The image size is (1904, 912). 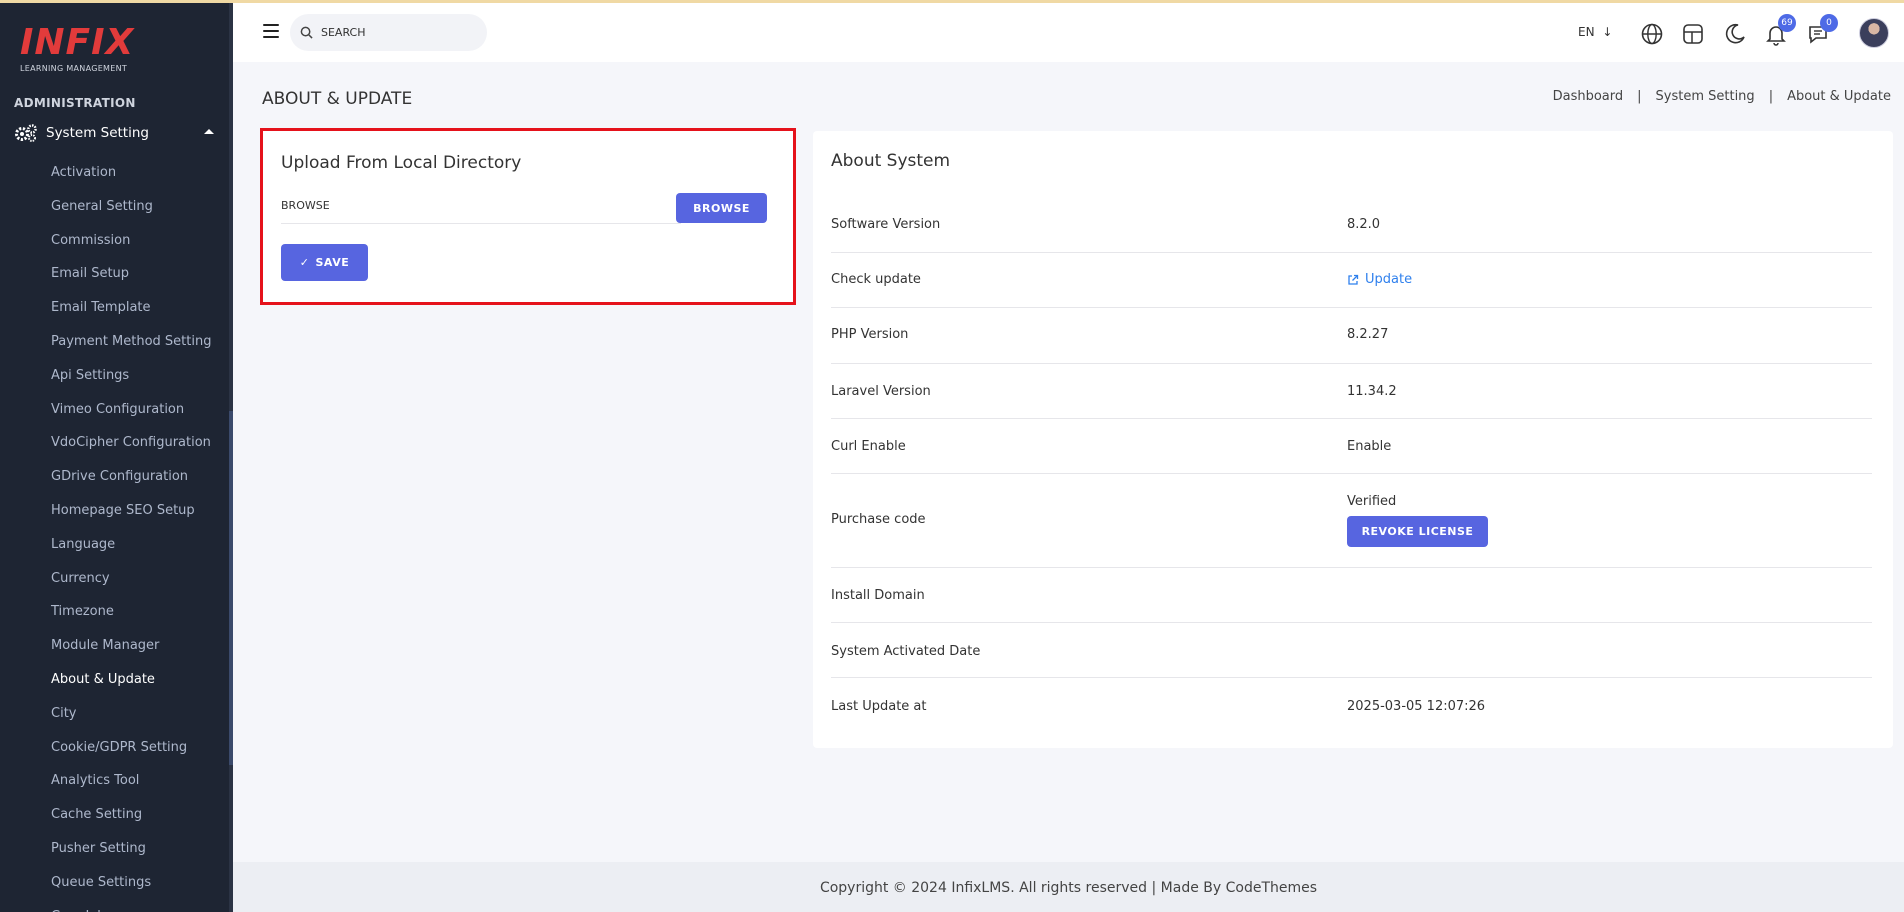 I want to click on layout-icon, so click(x=1693, y=34).